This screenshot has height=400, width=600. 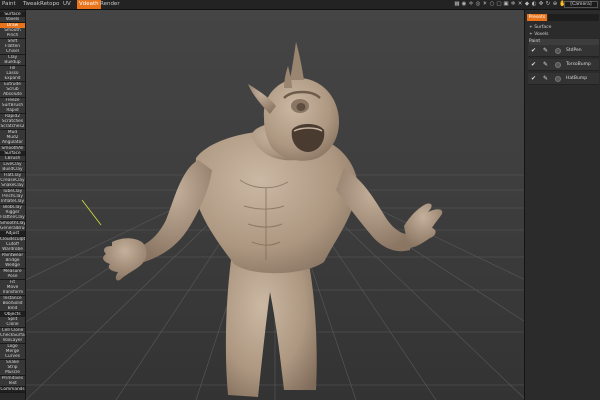 What do you see at coordinates (520, 4) in the screenshot?
I see `close-icon: ✕` at bounding box center [520, 4].